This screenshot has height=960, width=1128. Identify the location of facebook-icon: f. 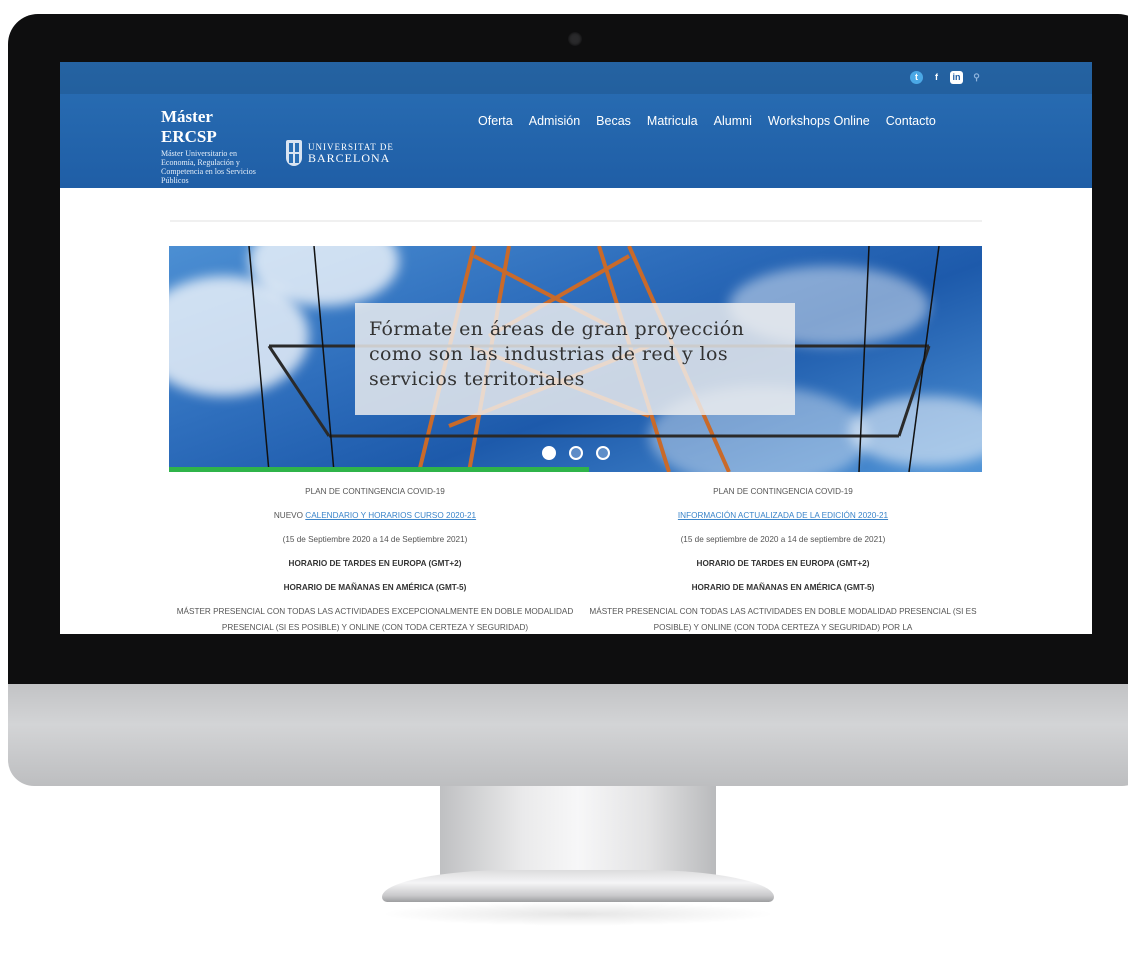
(936, 77).